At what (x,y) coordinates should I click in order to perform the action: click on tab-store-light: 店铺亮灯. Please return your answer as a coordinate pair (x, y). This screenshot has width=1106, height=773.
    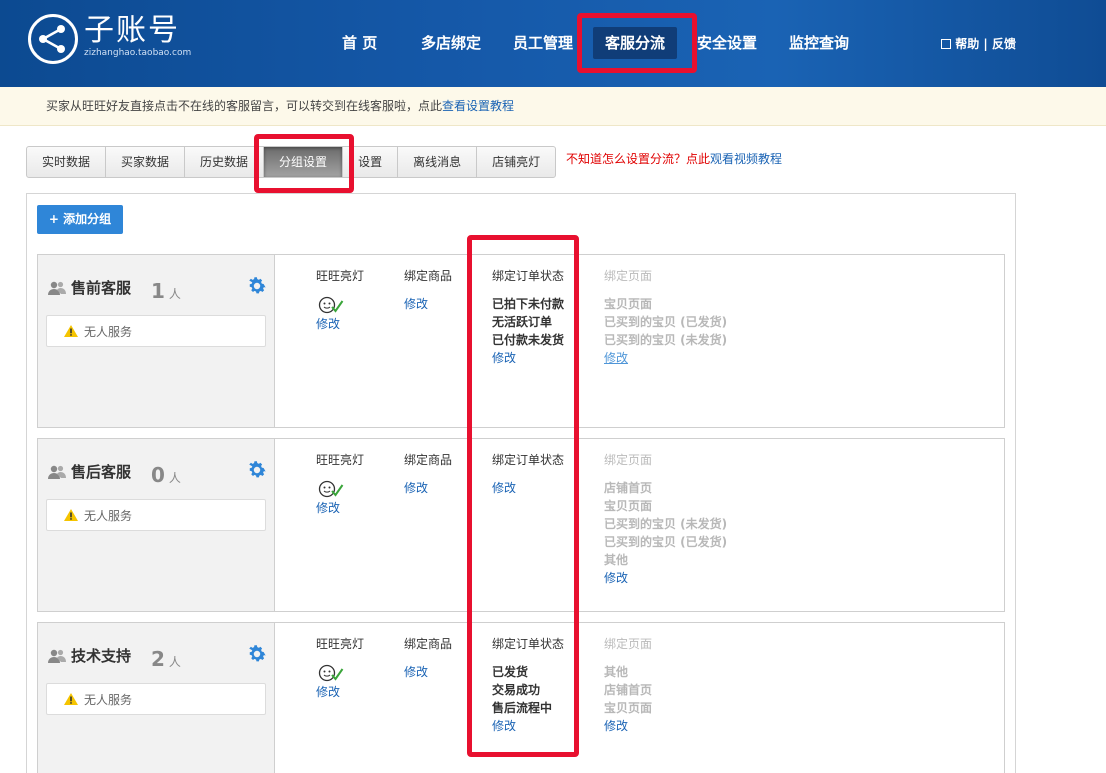
    Looking at the image, I should click on (516, 162).